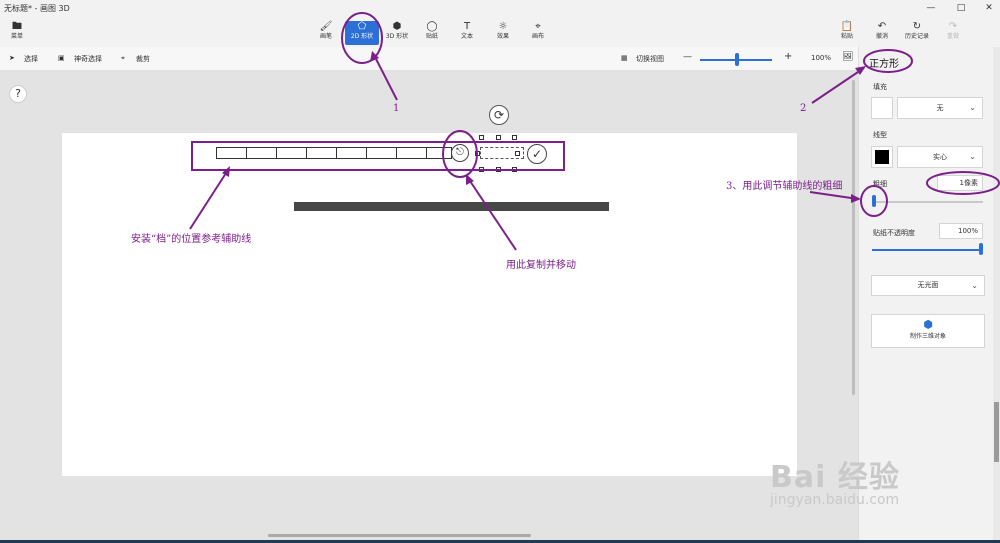  I want to click on tool-brush-label: 画笔, so click(325, 36).